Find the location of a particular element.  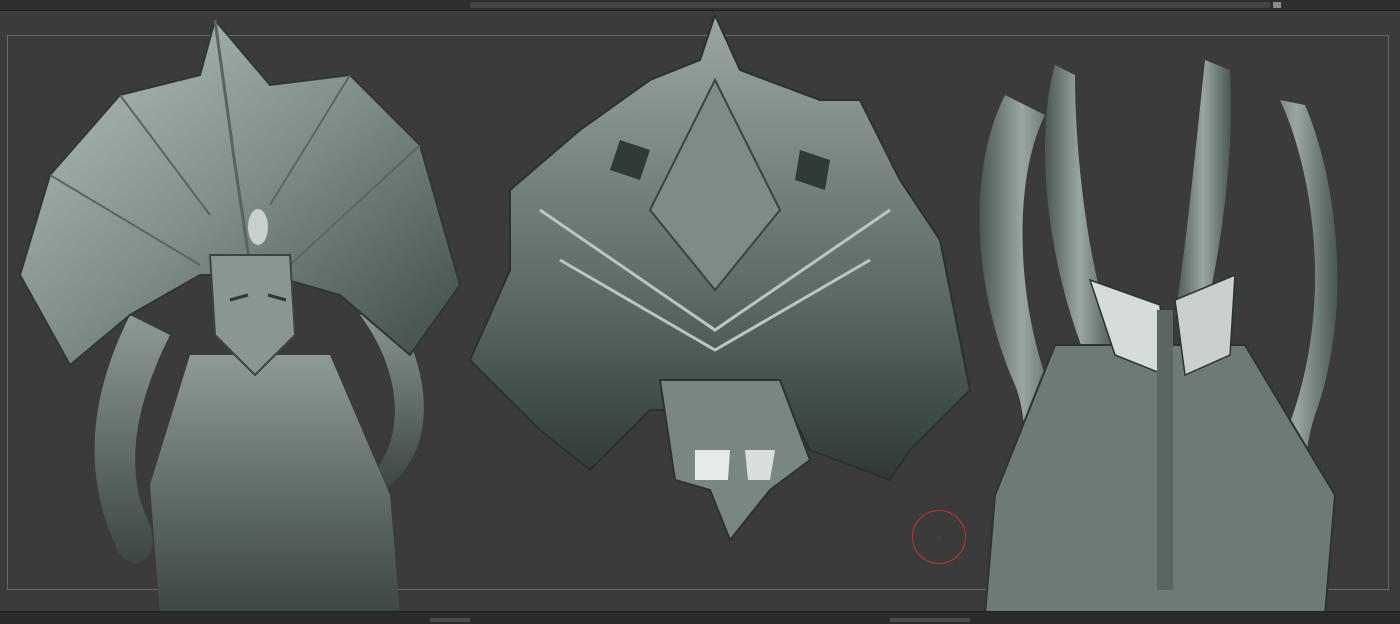

bottom-right-handle is located at coordinates (930, 620).